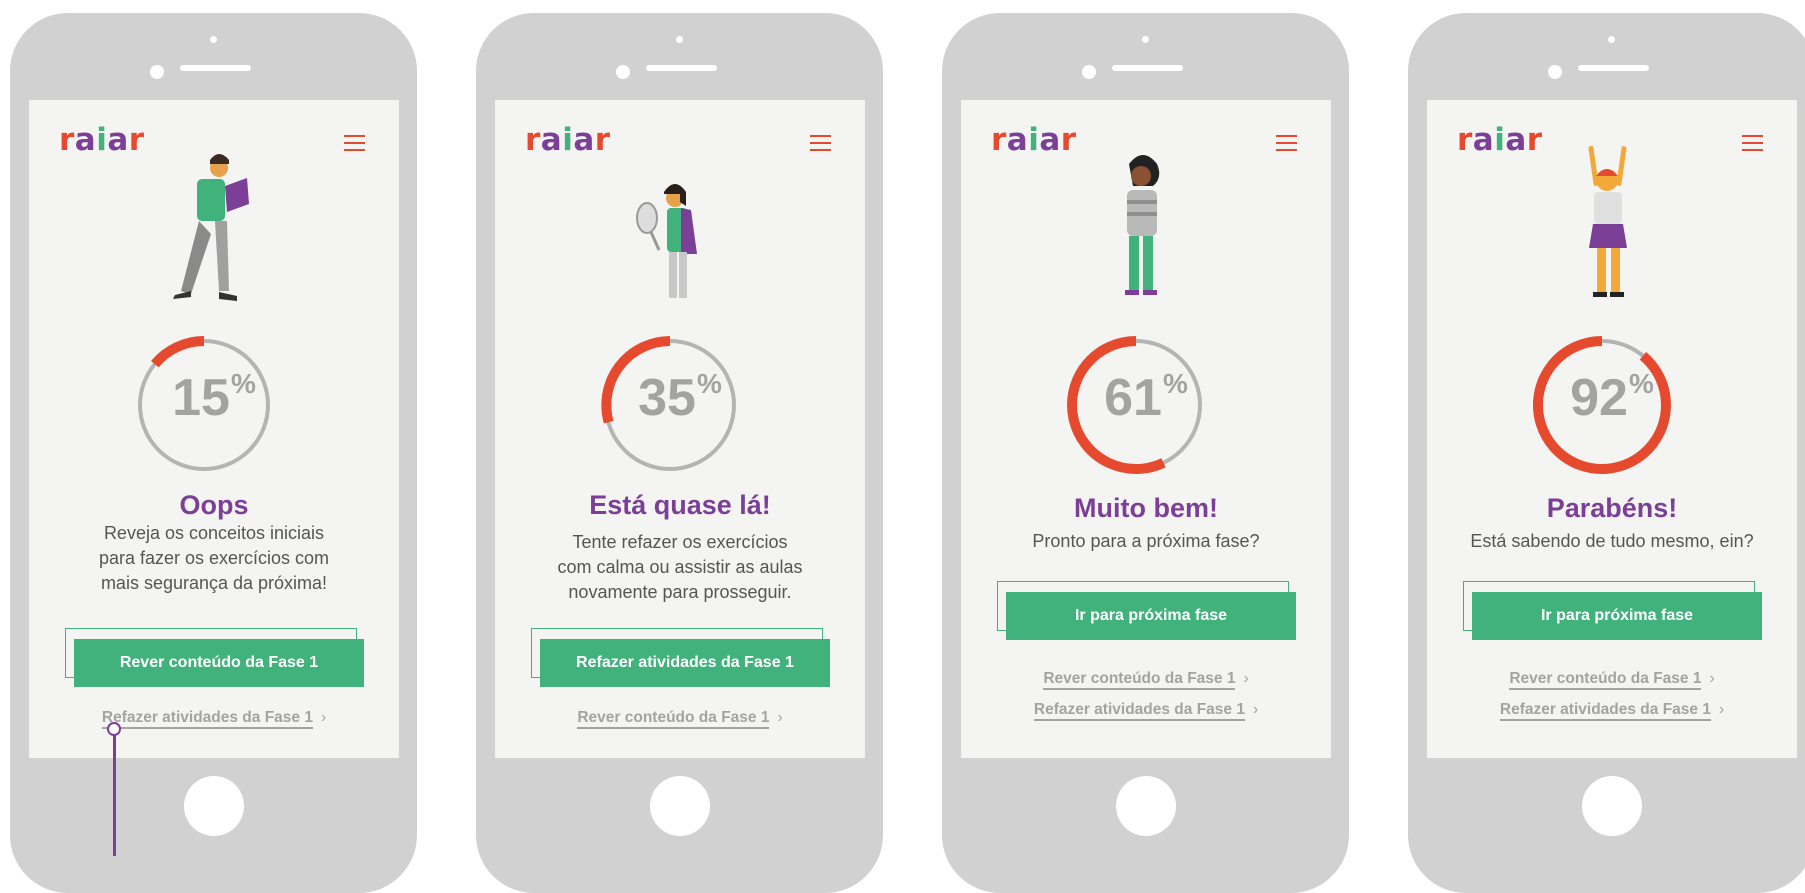 The image size is (1805, 893). I want to click on result-title: Oops, so click(214, 505).